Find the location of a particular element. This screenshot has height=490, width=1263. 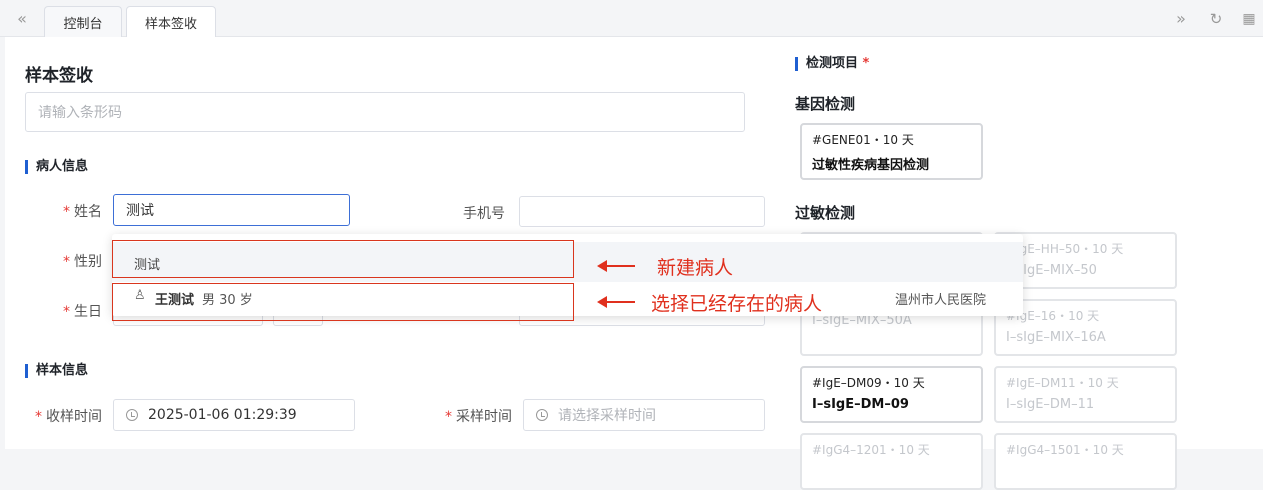

test-card: #IgE–DM09・10 天 I–sIgE–DM–09 is located at coordinates (891, 394).